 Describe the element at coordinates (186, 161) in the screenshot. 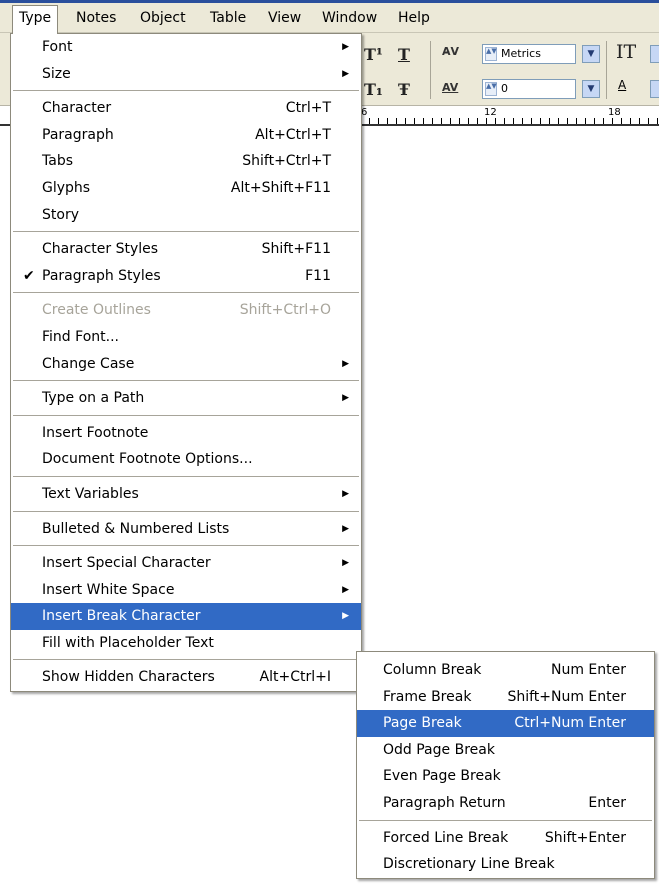

I see `menu-item-tabs: Tabs Shift+Ctrl+T` at that location.